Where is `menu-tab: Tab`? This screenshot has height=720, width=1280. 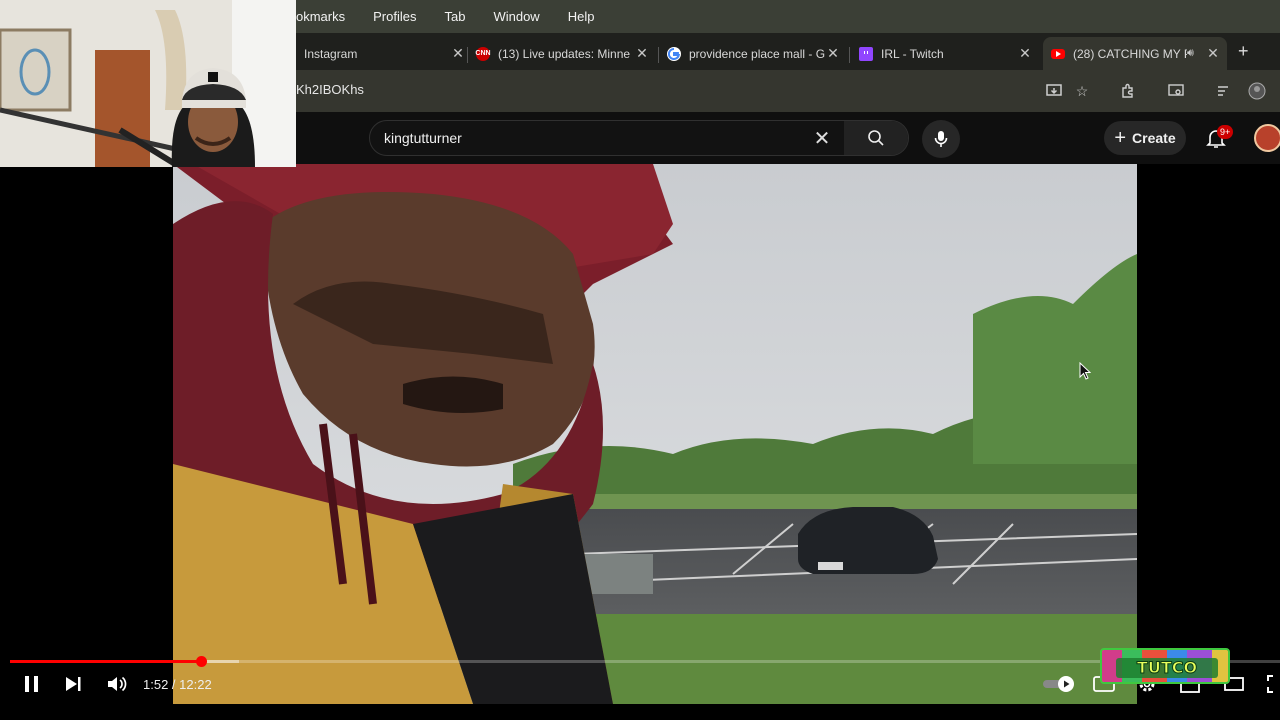 menu-tab: Tab is located at coordinates (454, 16).